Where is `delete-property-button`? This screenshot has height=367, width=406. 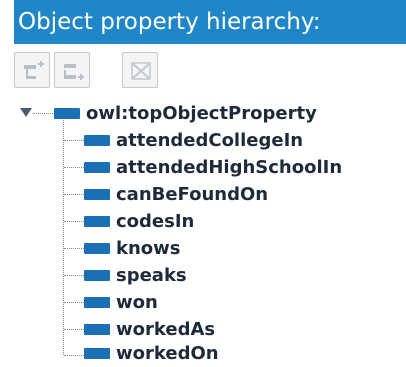
delete-property-button is located at coordinates (140, 70).